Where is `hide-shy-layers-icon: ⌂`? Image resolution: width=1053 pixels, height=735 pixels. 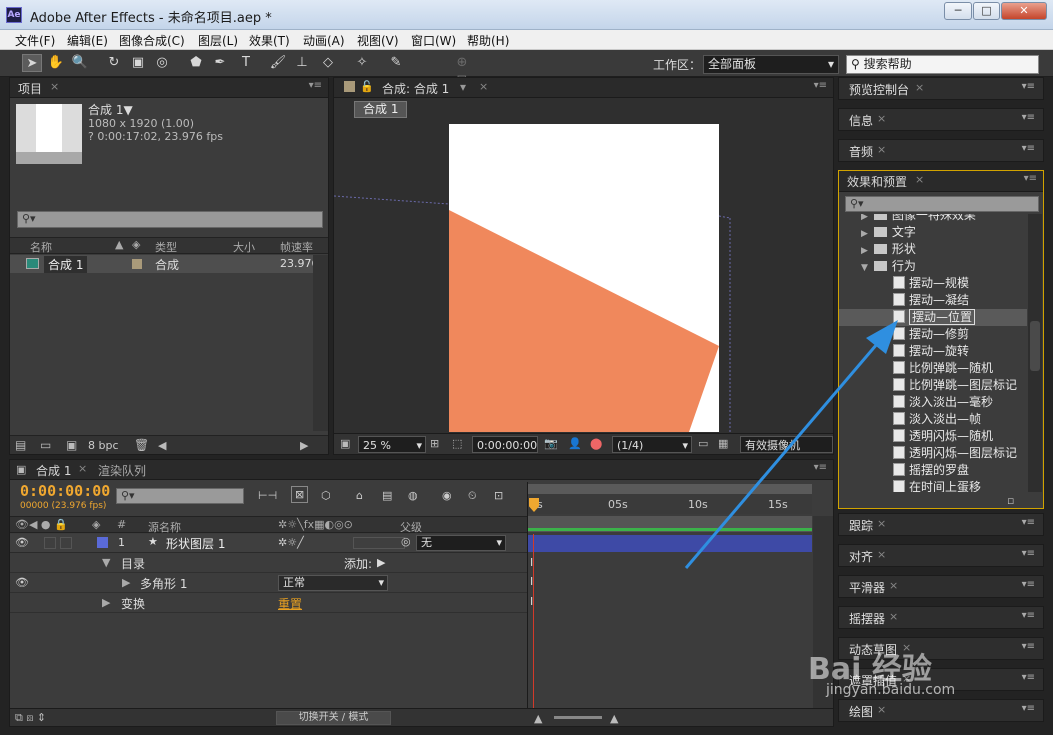
hide-shy-layers-icon: ⌂ is located at coordinates (359, 495).